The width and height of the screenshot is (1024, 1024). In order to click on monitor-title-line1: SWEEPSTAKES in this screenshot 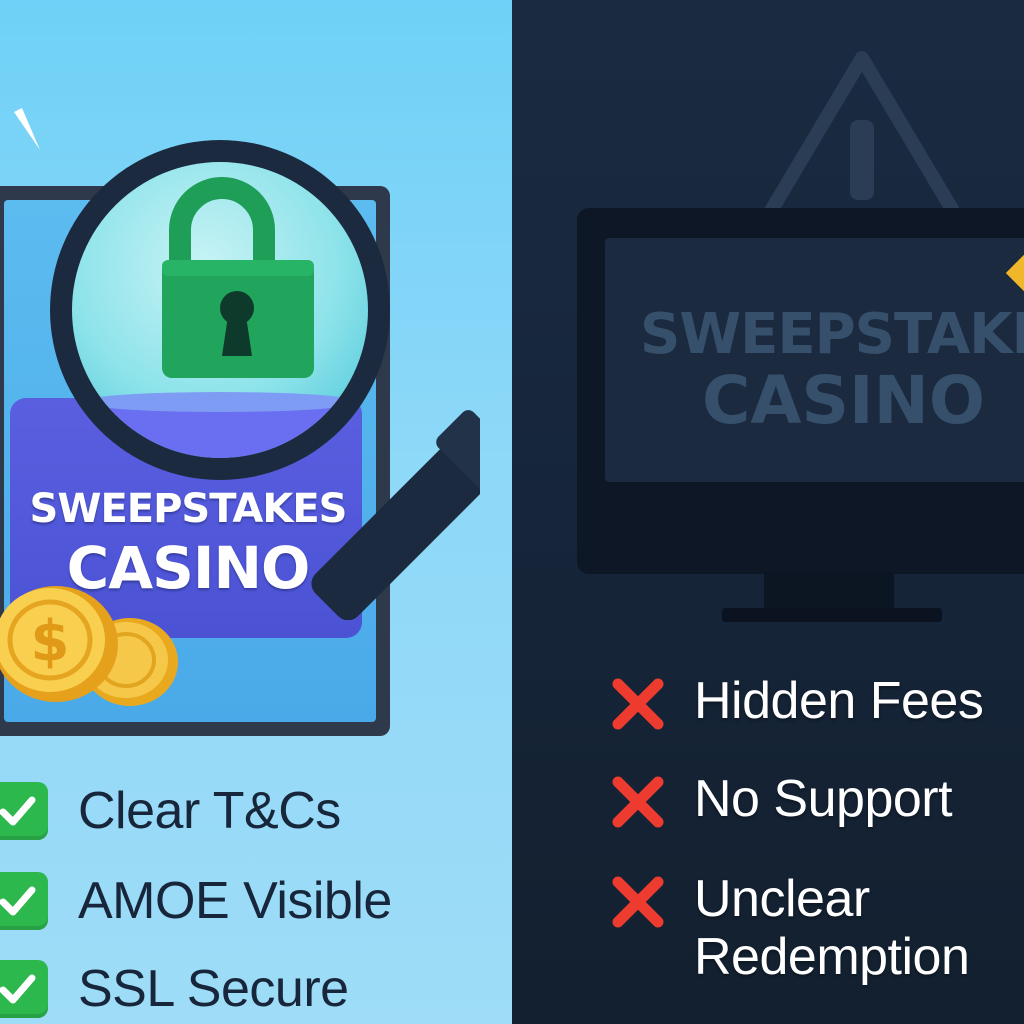, I will do `click(832, 334)`.